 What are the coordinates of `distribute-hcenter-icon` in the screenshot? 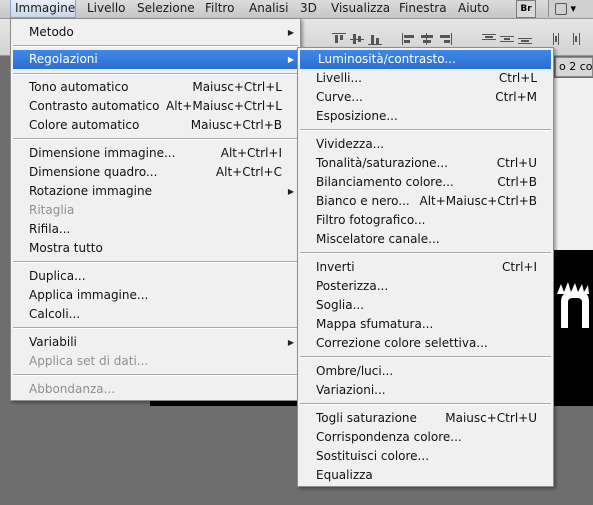 It's located at (577, 39).